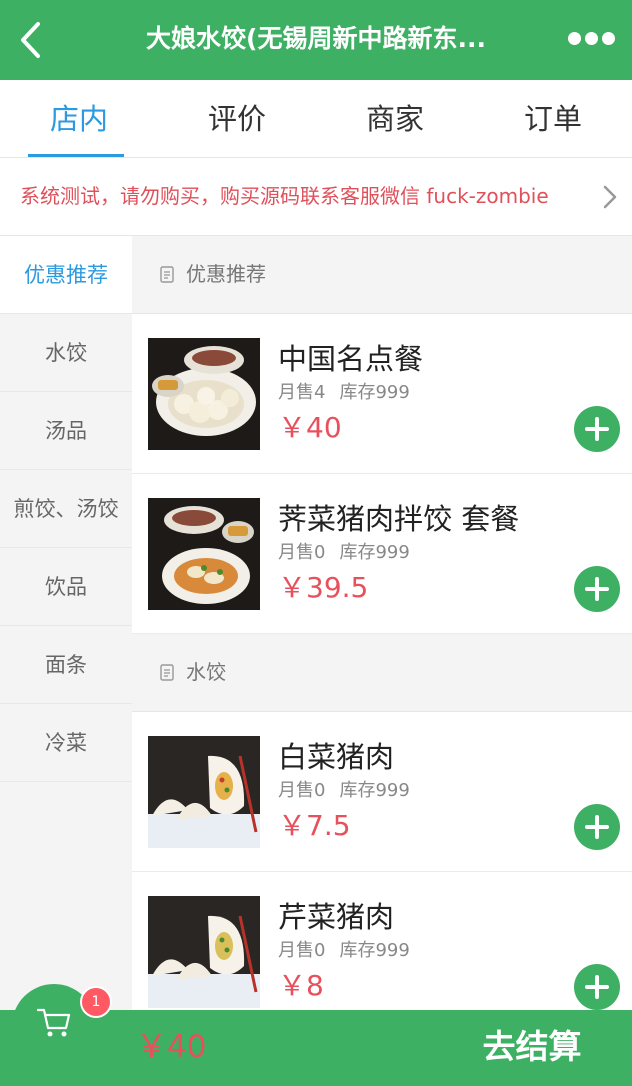 The width and height of the screenshot is (632, 1086). What do you see at coordinates (226, 274) in the screenshot?
I see `section-title: 优惠推荐` at bounding box center [226, 274].